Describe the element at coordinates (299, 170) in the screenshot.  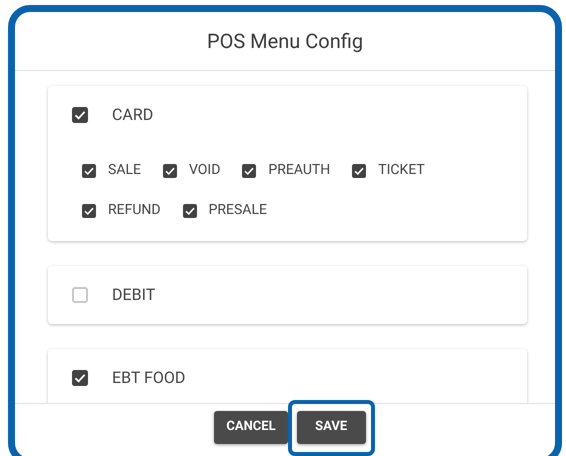
I see `option-label: PREAUTH` at that location.